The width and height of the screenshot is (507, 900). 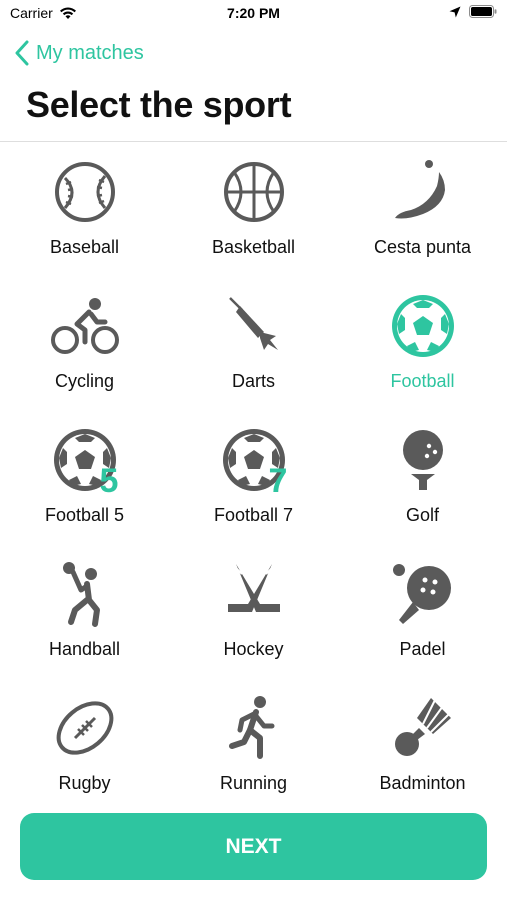 I want to click on sport-item-badminton: Badminton, so click(x=422, y=745).